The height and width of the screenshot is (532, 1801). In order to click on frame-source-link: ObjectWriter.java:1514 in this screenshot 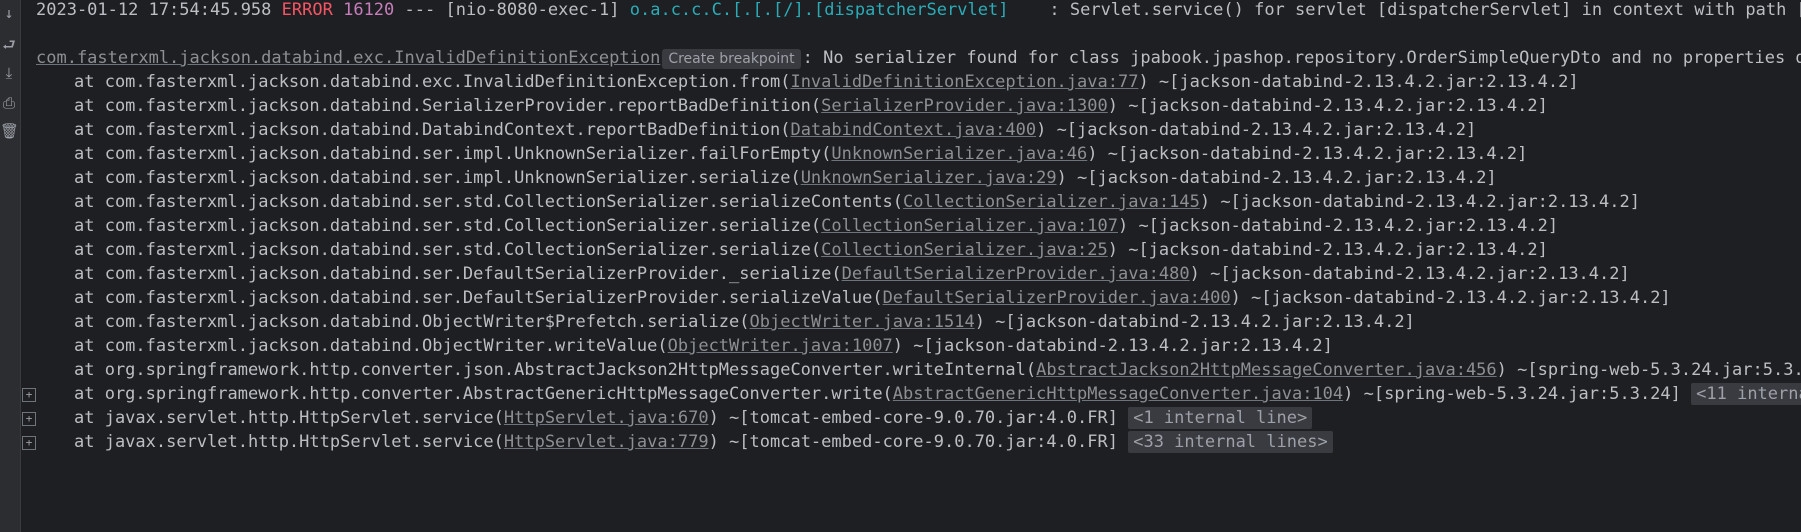, I will do `click(862, 322)`.